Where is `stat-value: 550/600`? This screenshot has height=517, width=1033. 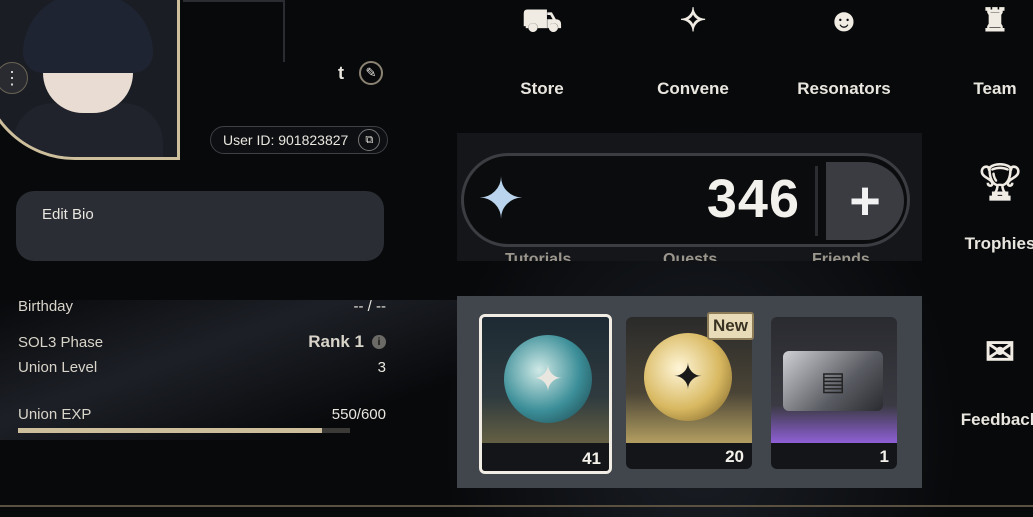 stat-value: 550/600 is located at coordinates (358, 414).